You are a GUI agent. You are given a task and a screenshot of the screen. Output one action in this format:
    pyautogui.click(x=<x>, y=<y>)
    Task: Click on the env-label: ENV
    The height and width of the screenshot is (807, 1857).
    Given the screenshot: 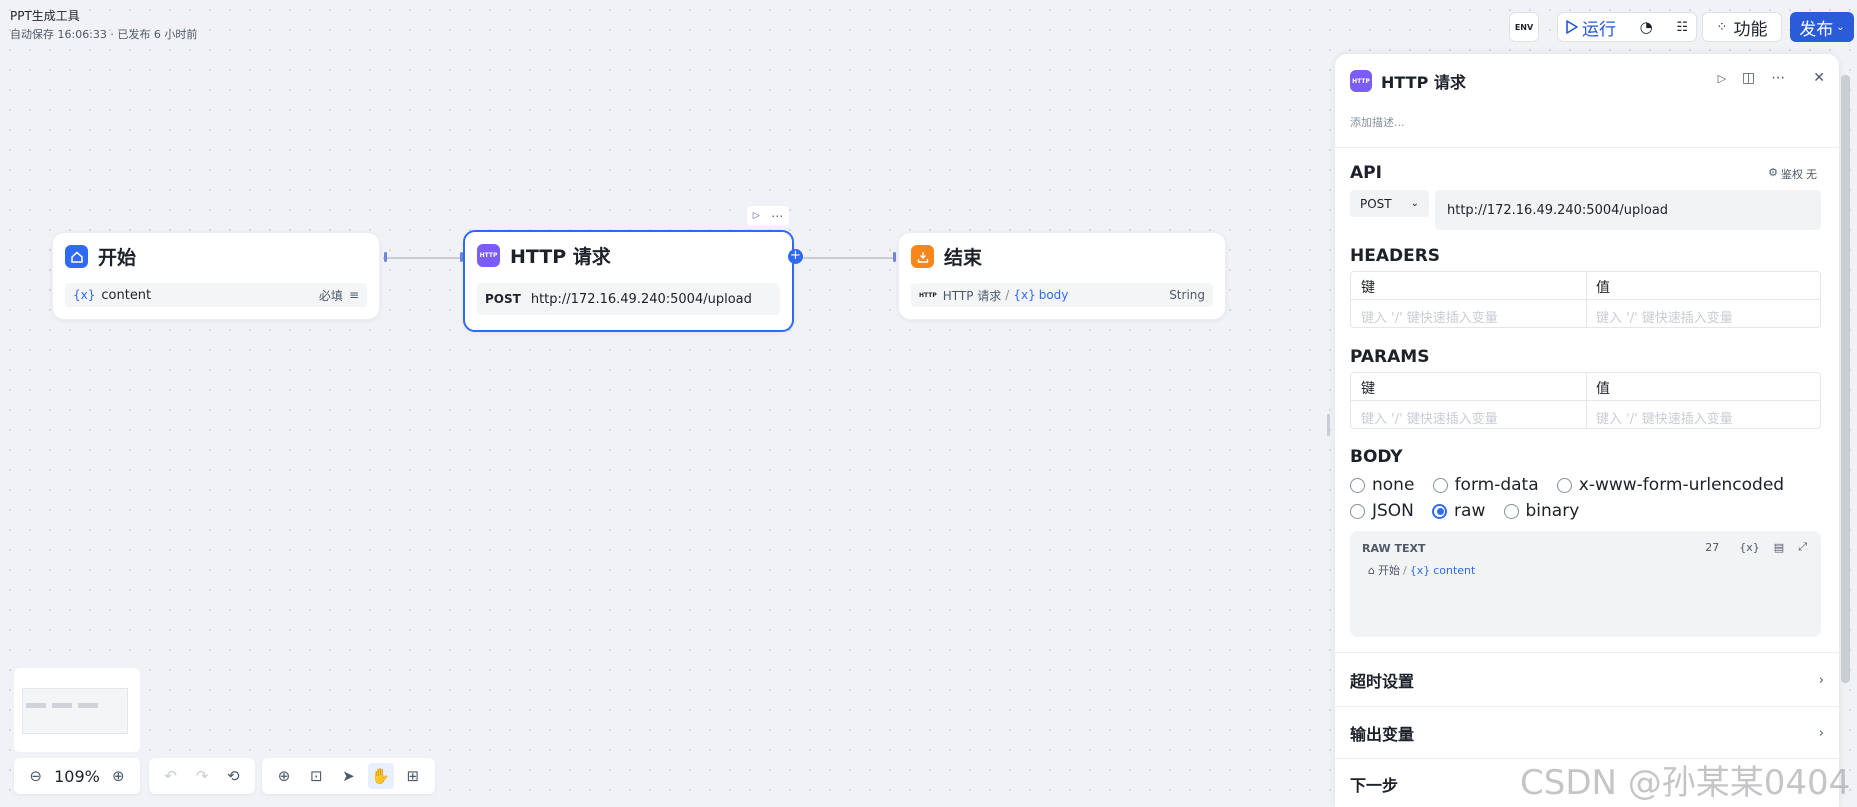 What is the action you would take?
    pyautogui.click(x=1524, y=27)
    